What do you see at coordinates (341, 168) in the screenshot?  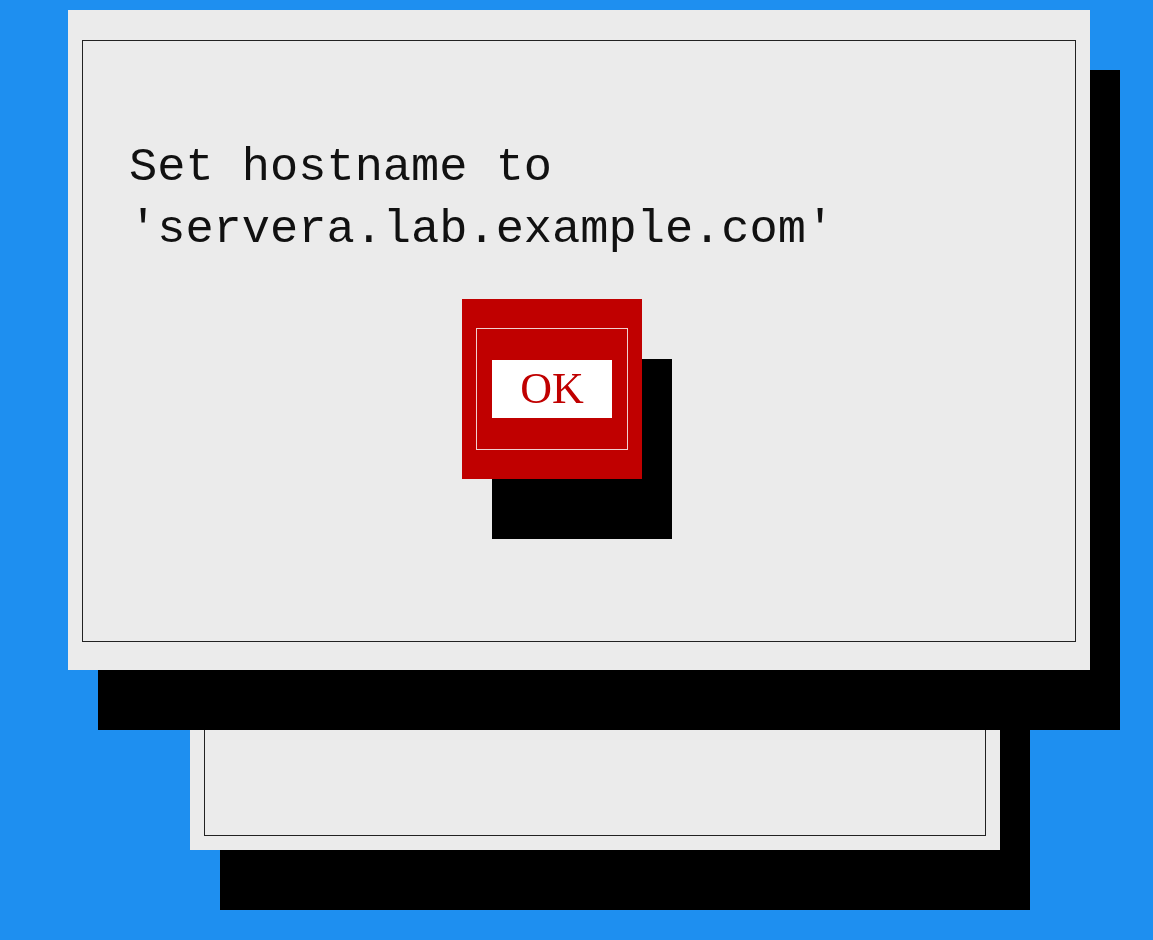 I see `message-text: Set hostname to` at bounding box center [341, 168].